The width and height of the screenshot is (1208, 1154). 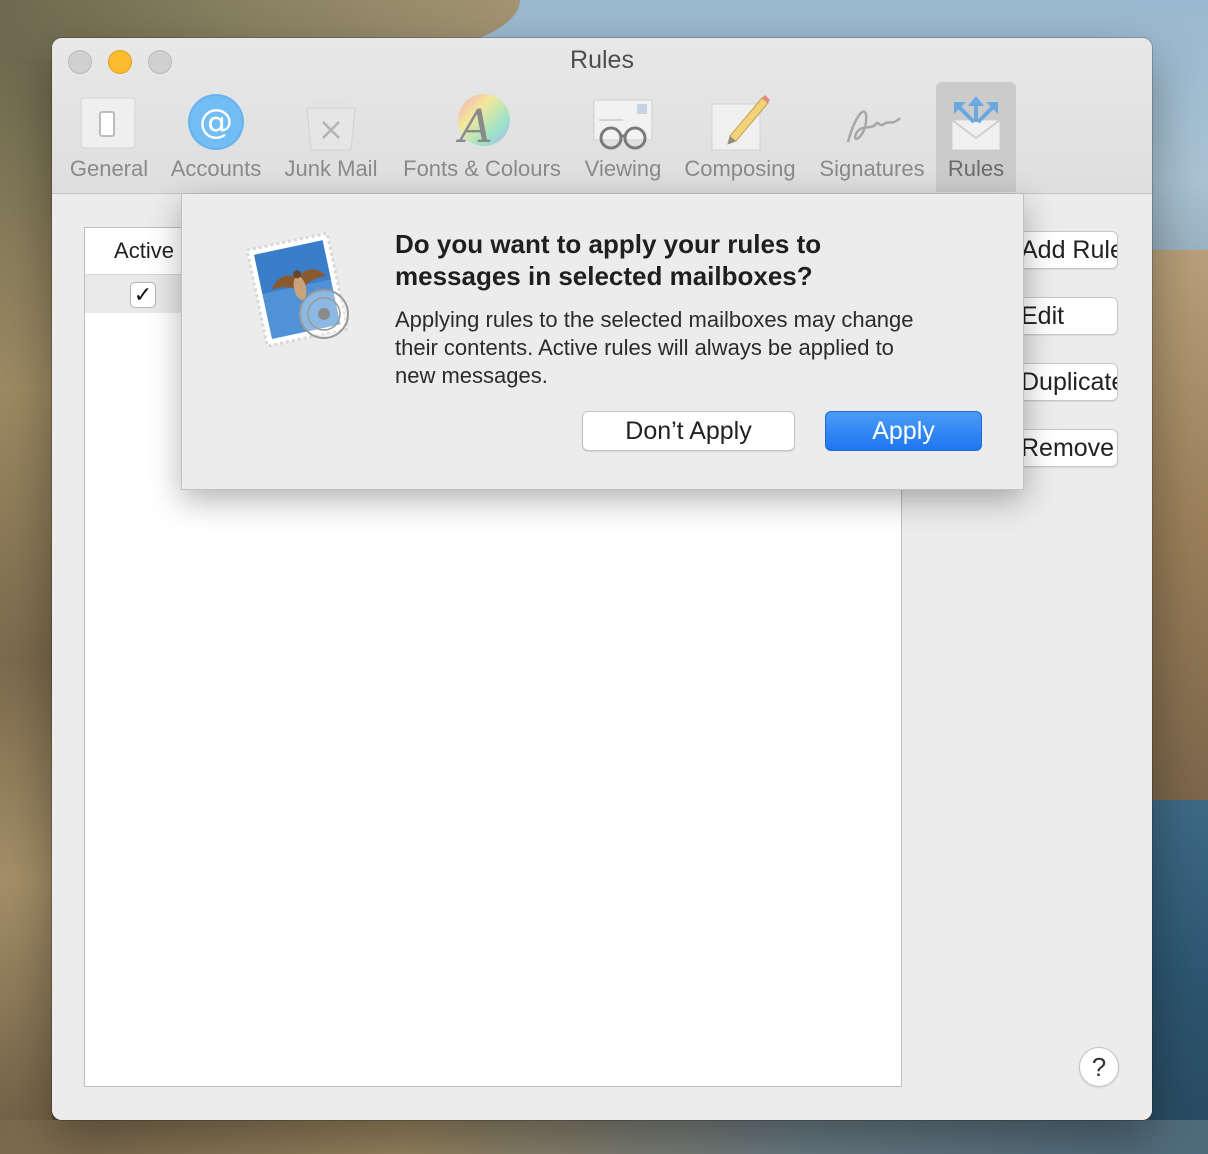 I want to click on wallpaper-cliff-left, so click(x=26, y=607).